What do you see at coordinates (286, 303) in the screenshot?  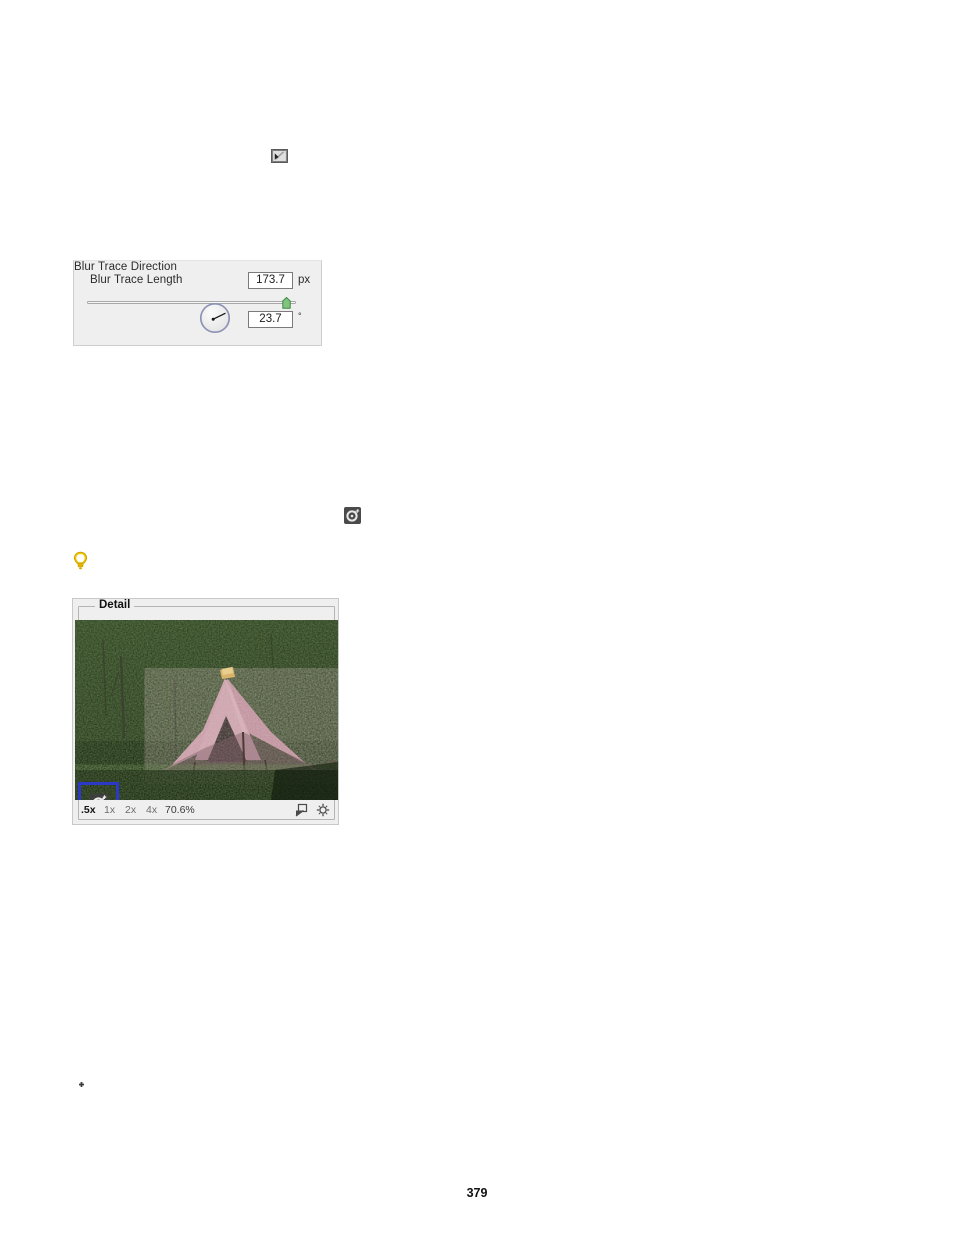 I see `slider-thumb` at bounding box center [286, 303].